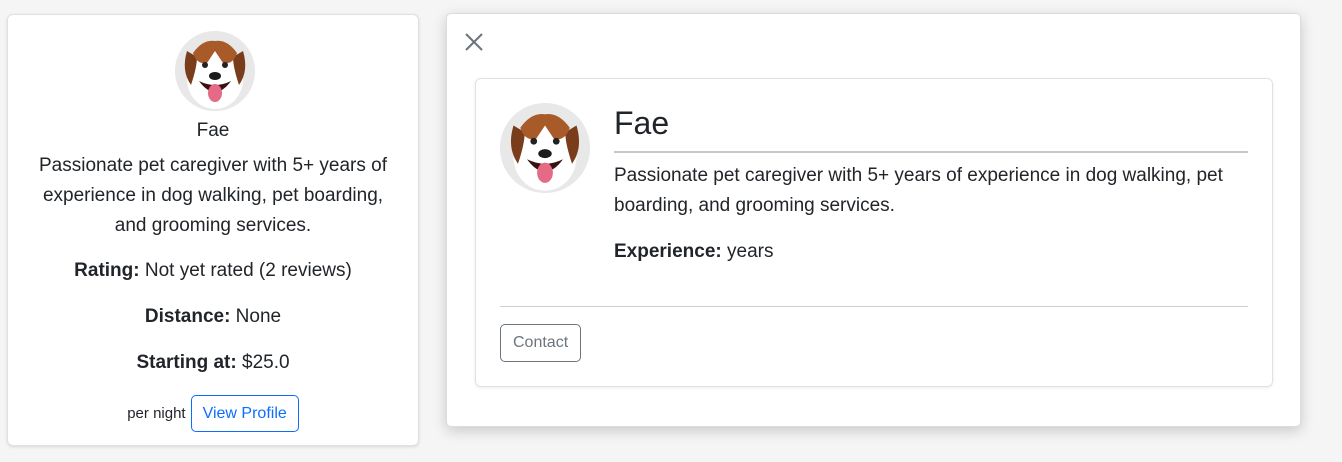 The height and width of the screenshot is (462, 1342). Describe the element at coordinates (213, 130) in the screenshot. I see `sitter-name: Fae` at that location.